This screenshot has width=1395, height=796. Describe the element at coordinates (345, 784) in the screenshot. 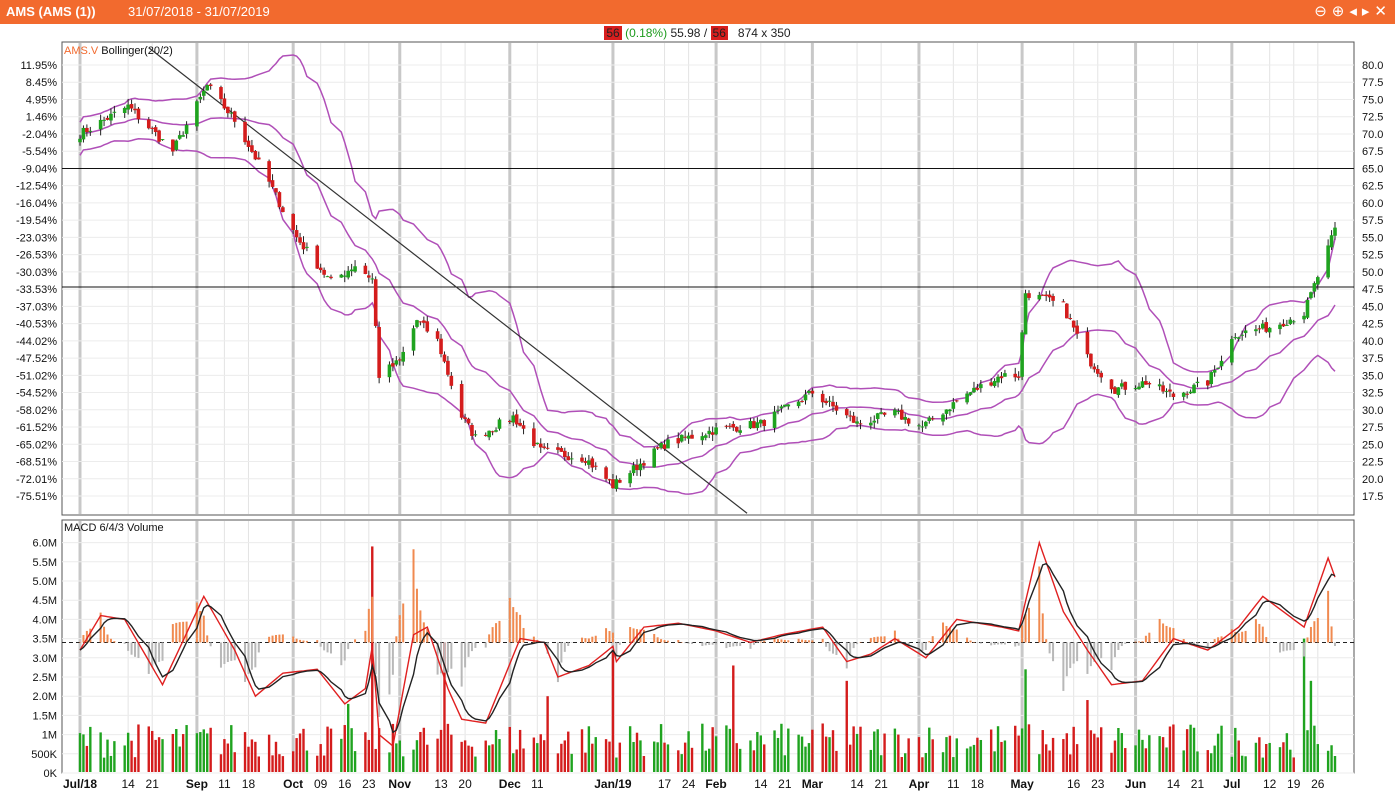

I see `x-axis-label: 16` at that location.